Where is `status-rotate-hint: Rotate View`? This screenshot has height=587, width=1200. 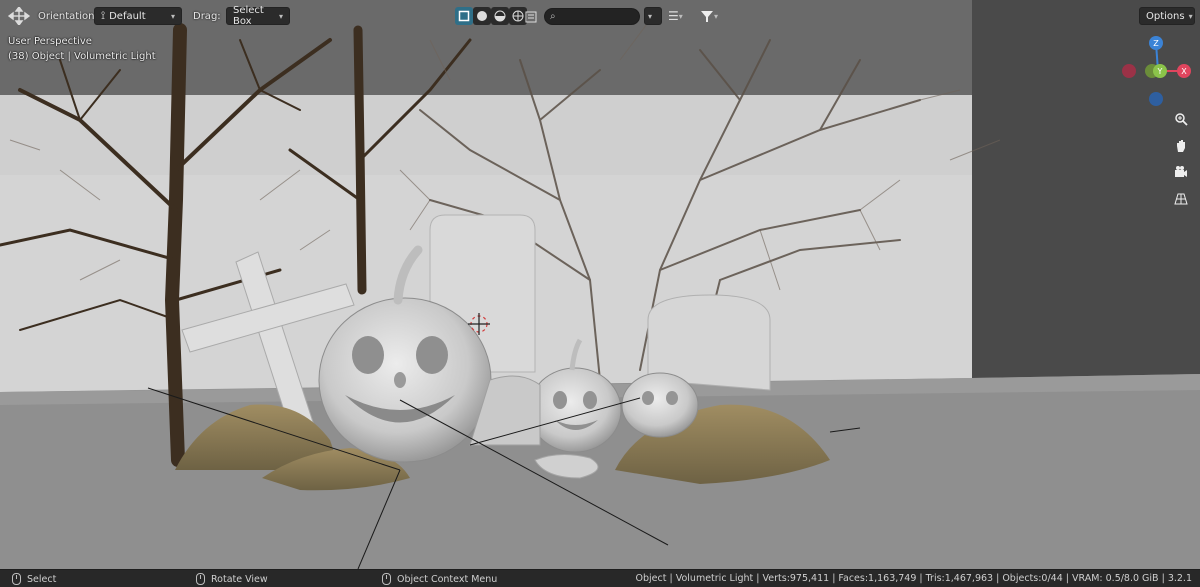
status-rotate-hint: Rotate View is located at coordinates (232, 579).